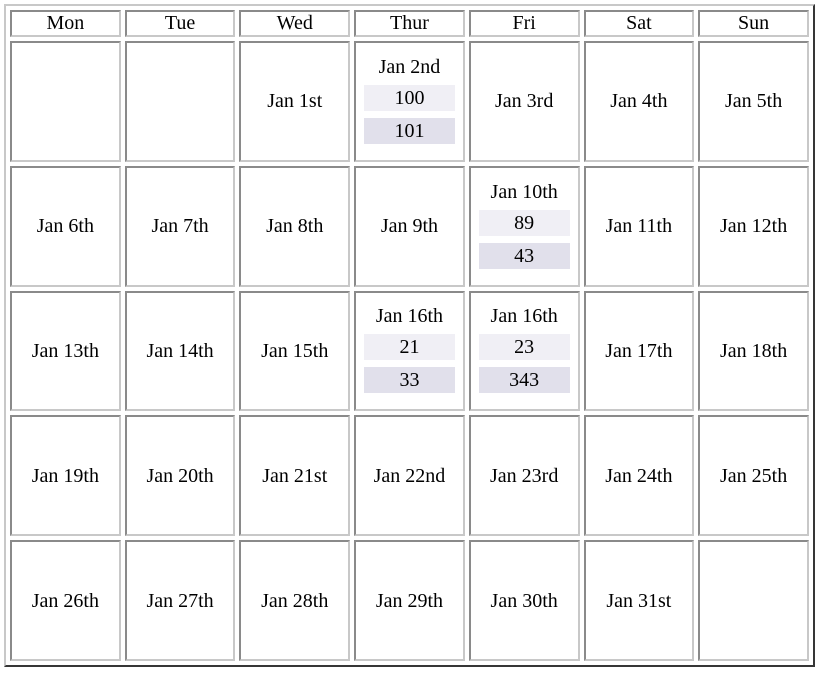 This screenshot has width=828, height=683. I want to click on day-label: Jan 30th, so click(524, 600).